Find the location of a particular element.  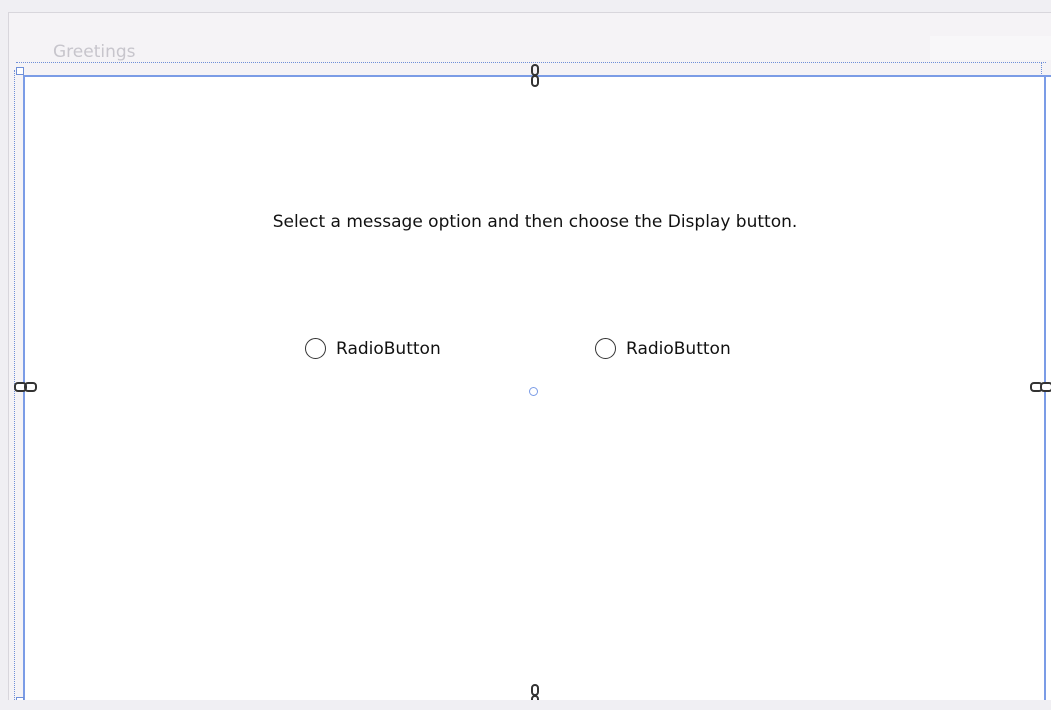

window-selection-top is located at coordinates (531, 62).